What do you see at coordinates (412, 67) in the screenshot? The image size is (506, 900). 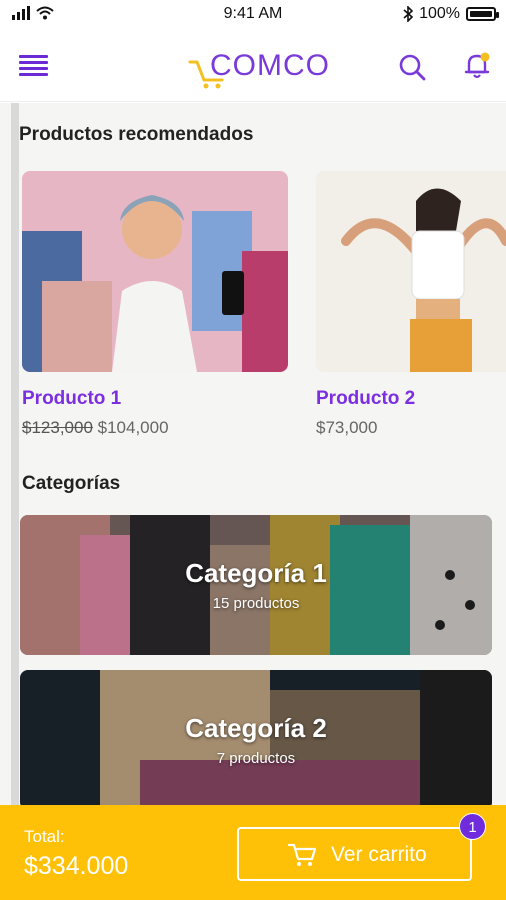 I see `search-icon` at bounding box center [412, 67].